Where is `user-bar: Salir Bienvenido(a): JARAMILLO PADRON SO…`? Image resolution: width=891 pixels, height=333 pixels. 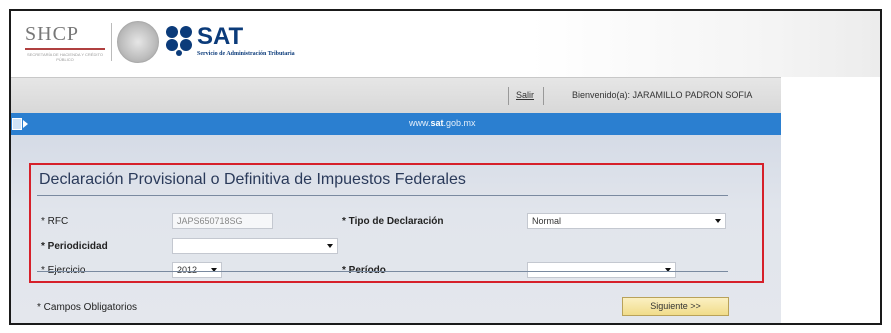
user-bar: Salir Bienvenido(a): JARAMILLO PADRON SO… is located at coordinates (396, 95).